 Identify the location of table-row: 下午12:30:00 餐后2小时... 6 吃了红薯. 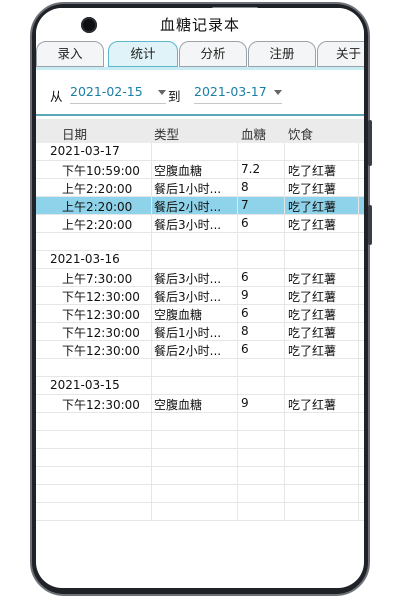
(200, 350).